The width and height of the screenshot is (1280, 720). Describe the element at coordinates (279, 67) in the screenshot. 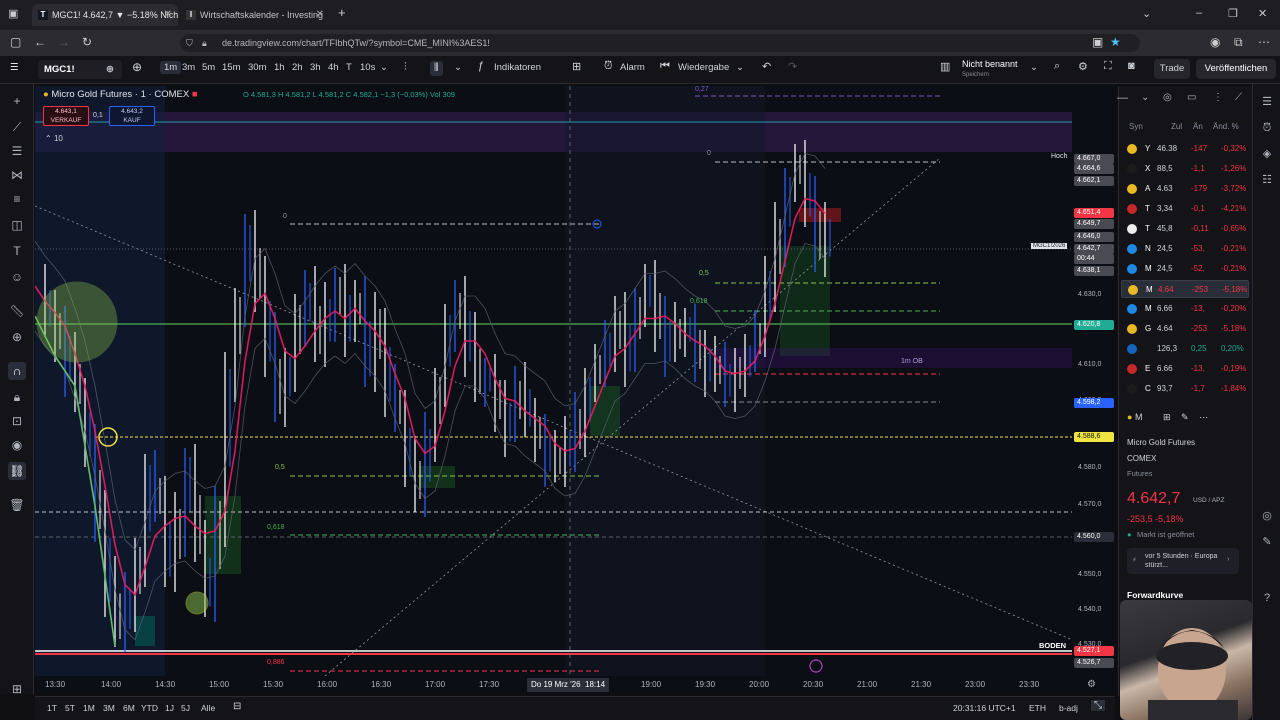

I see `timeframe-1h: 1h` at that location.